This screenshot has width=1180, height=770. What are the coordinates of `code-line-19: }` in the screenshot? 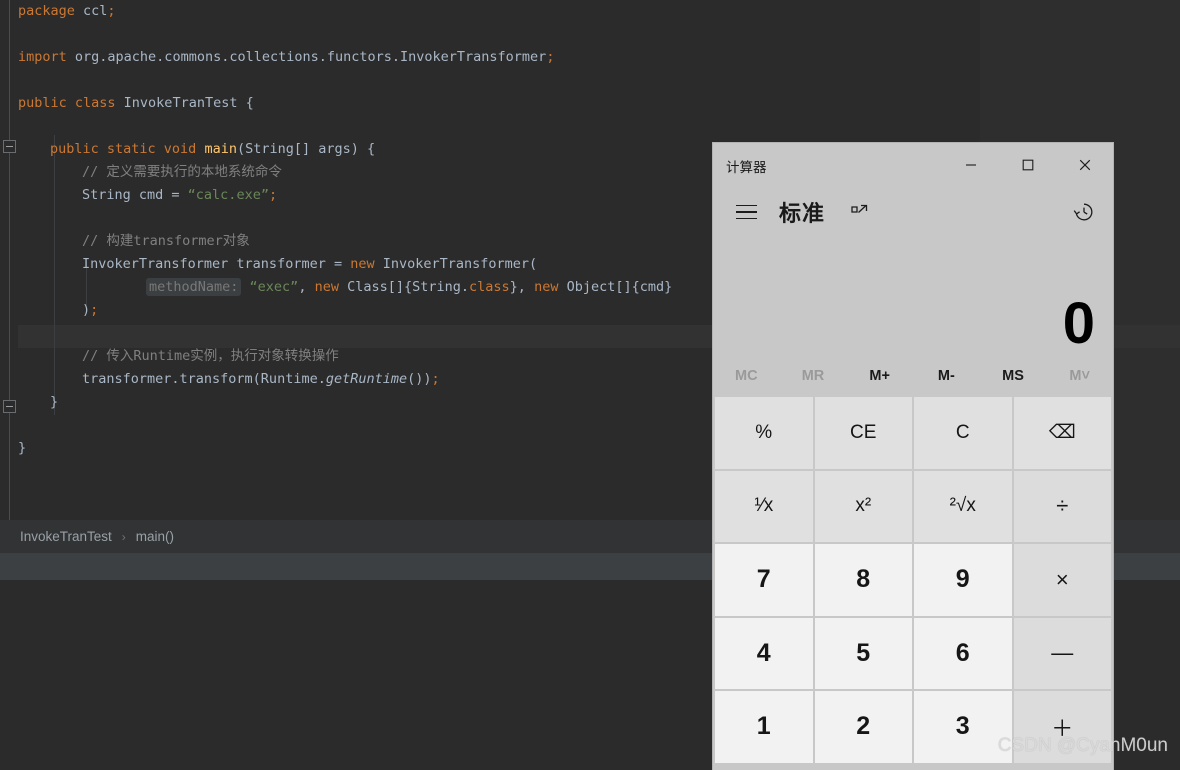 It's located at (22, 448).